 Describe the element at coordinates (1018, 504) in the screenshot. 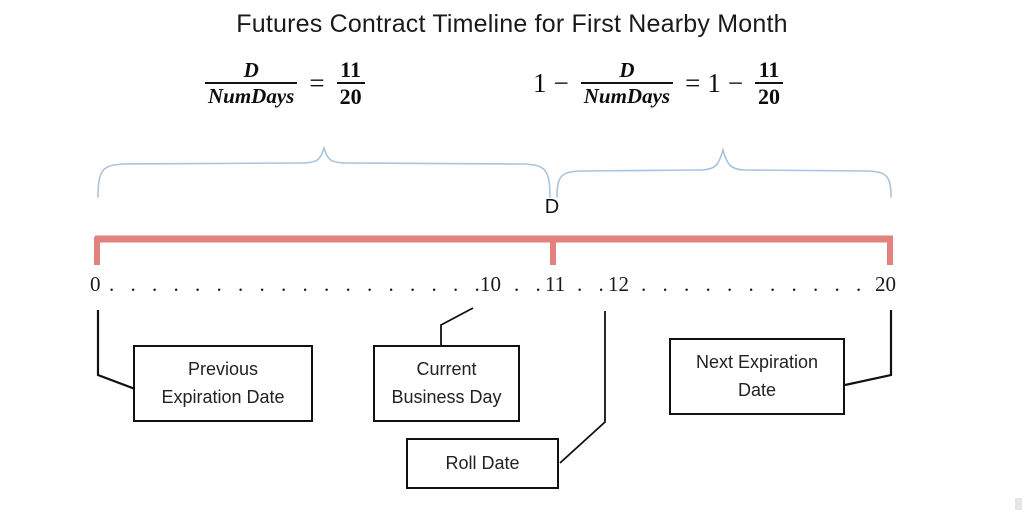

I see `page-corner-mark` at that location.